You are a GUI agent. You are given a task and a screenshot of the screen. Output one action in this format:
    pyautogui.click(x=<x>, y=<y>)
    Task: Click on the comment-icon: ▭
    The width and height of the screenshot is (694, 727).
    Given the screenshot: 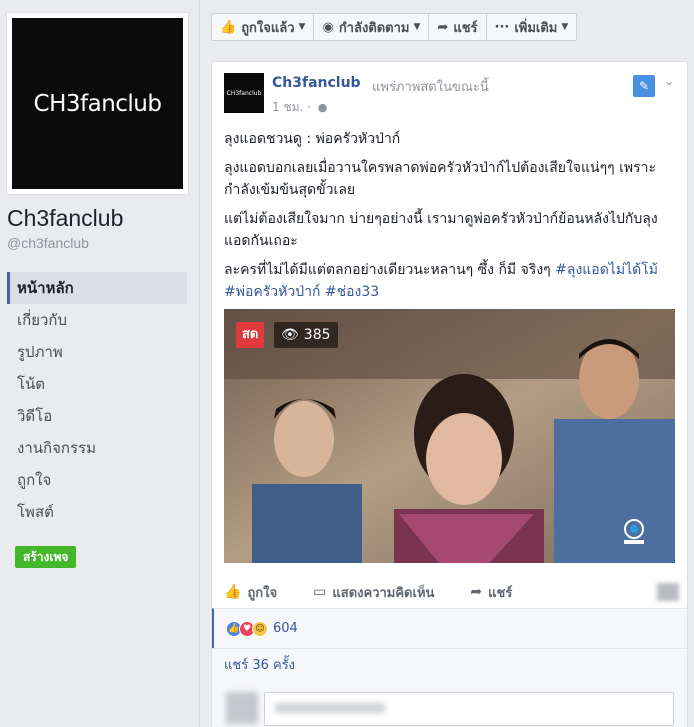 What is the action you would take?
    pyautogui.click(x=320, y=592)
    